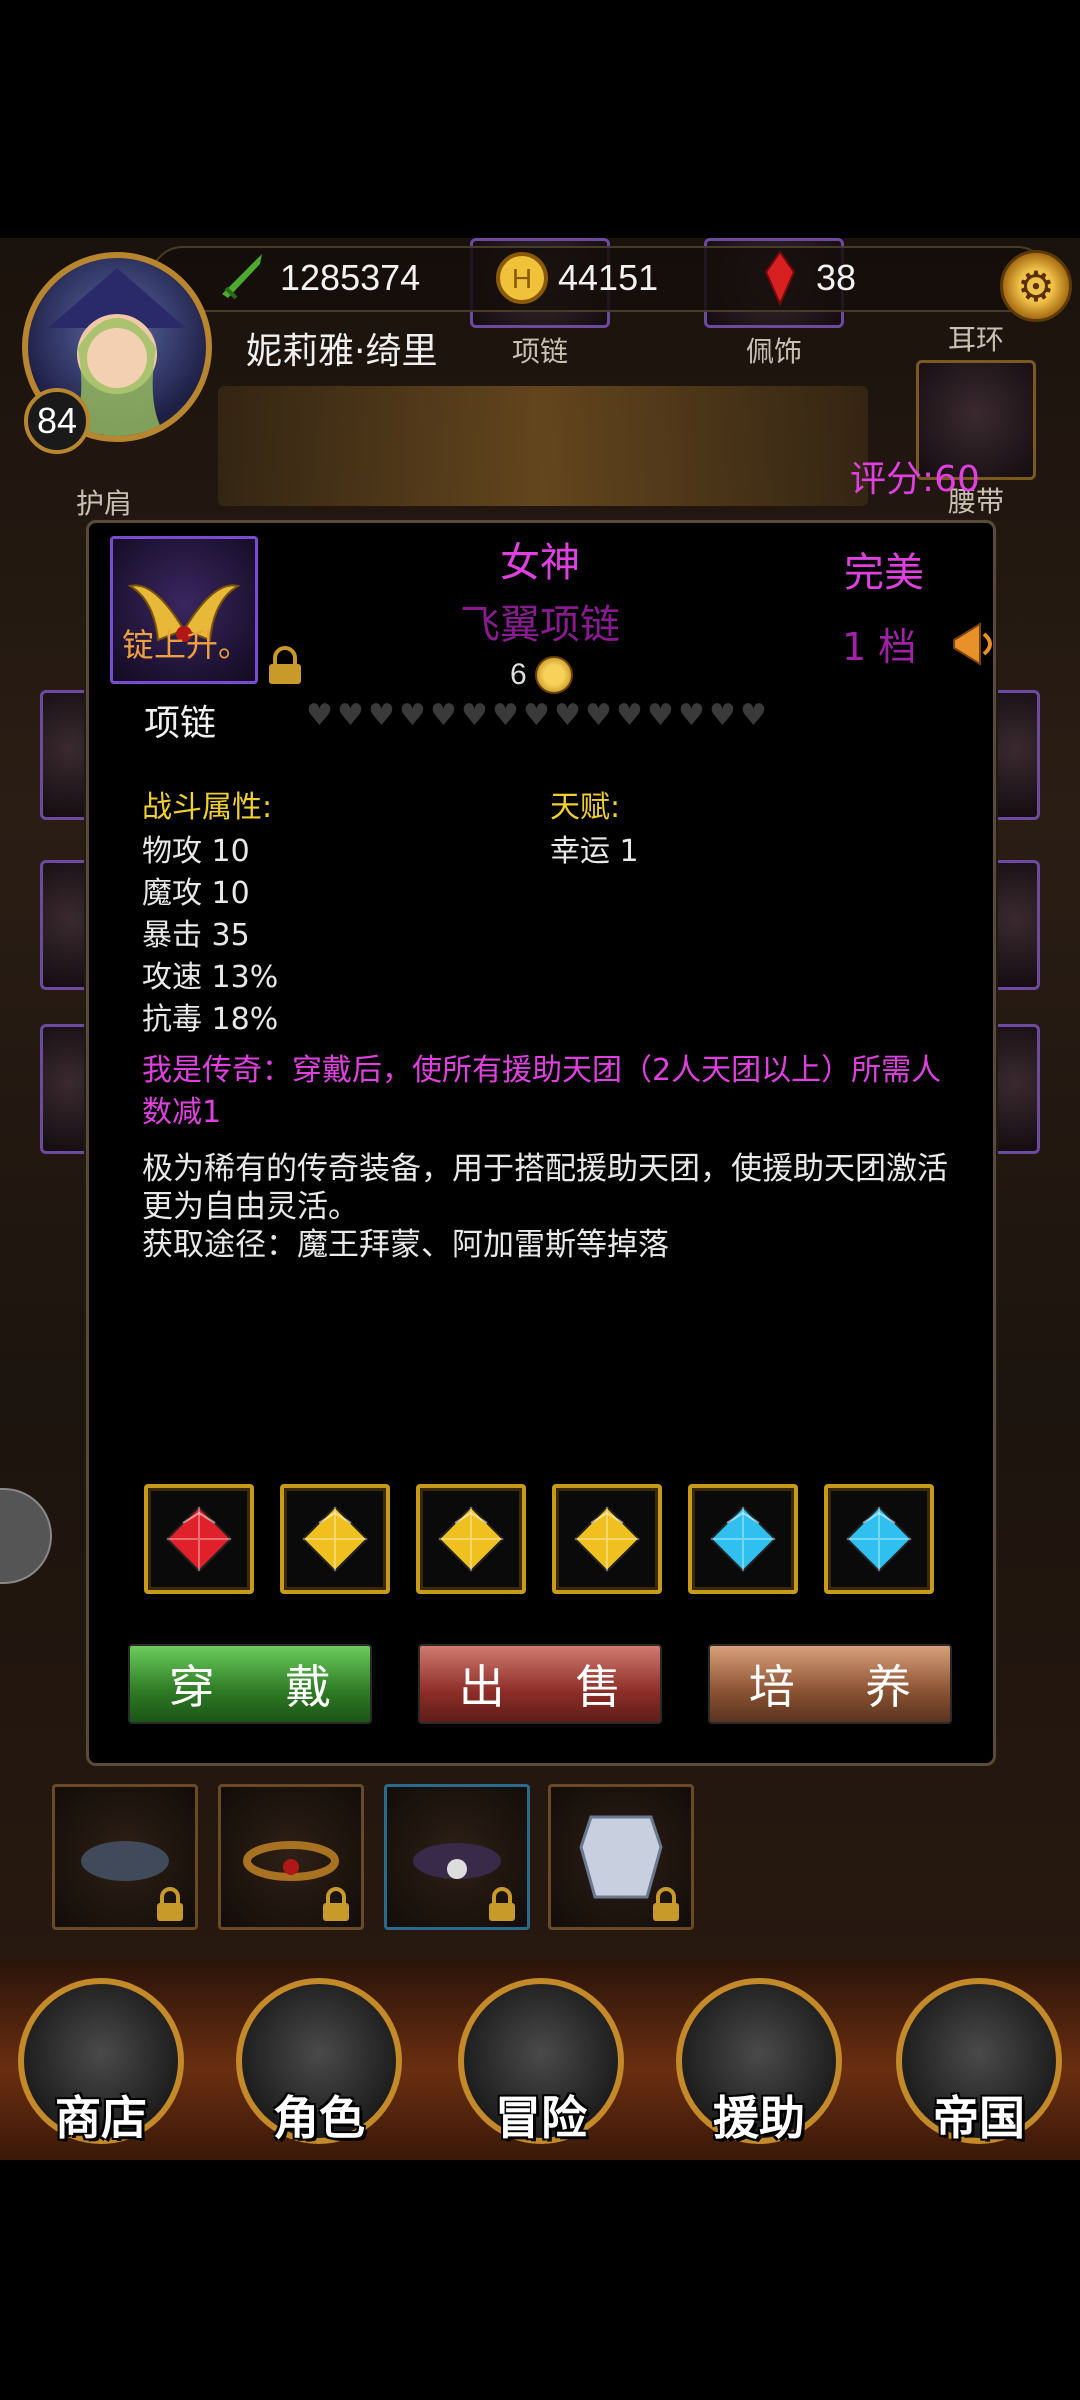 The width and height of the screenshot is (1080, 2400). What do you see at coordinates (975, 339) in the screenshot?
I see `earring-slot-label: 耳环` at bounding box center [975, 339].